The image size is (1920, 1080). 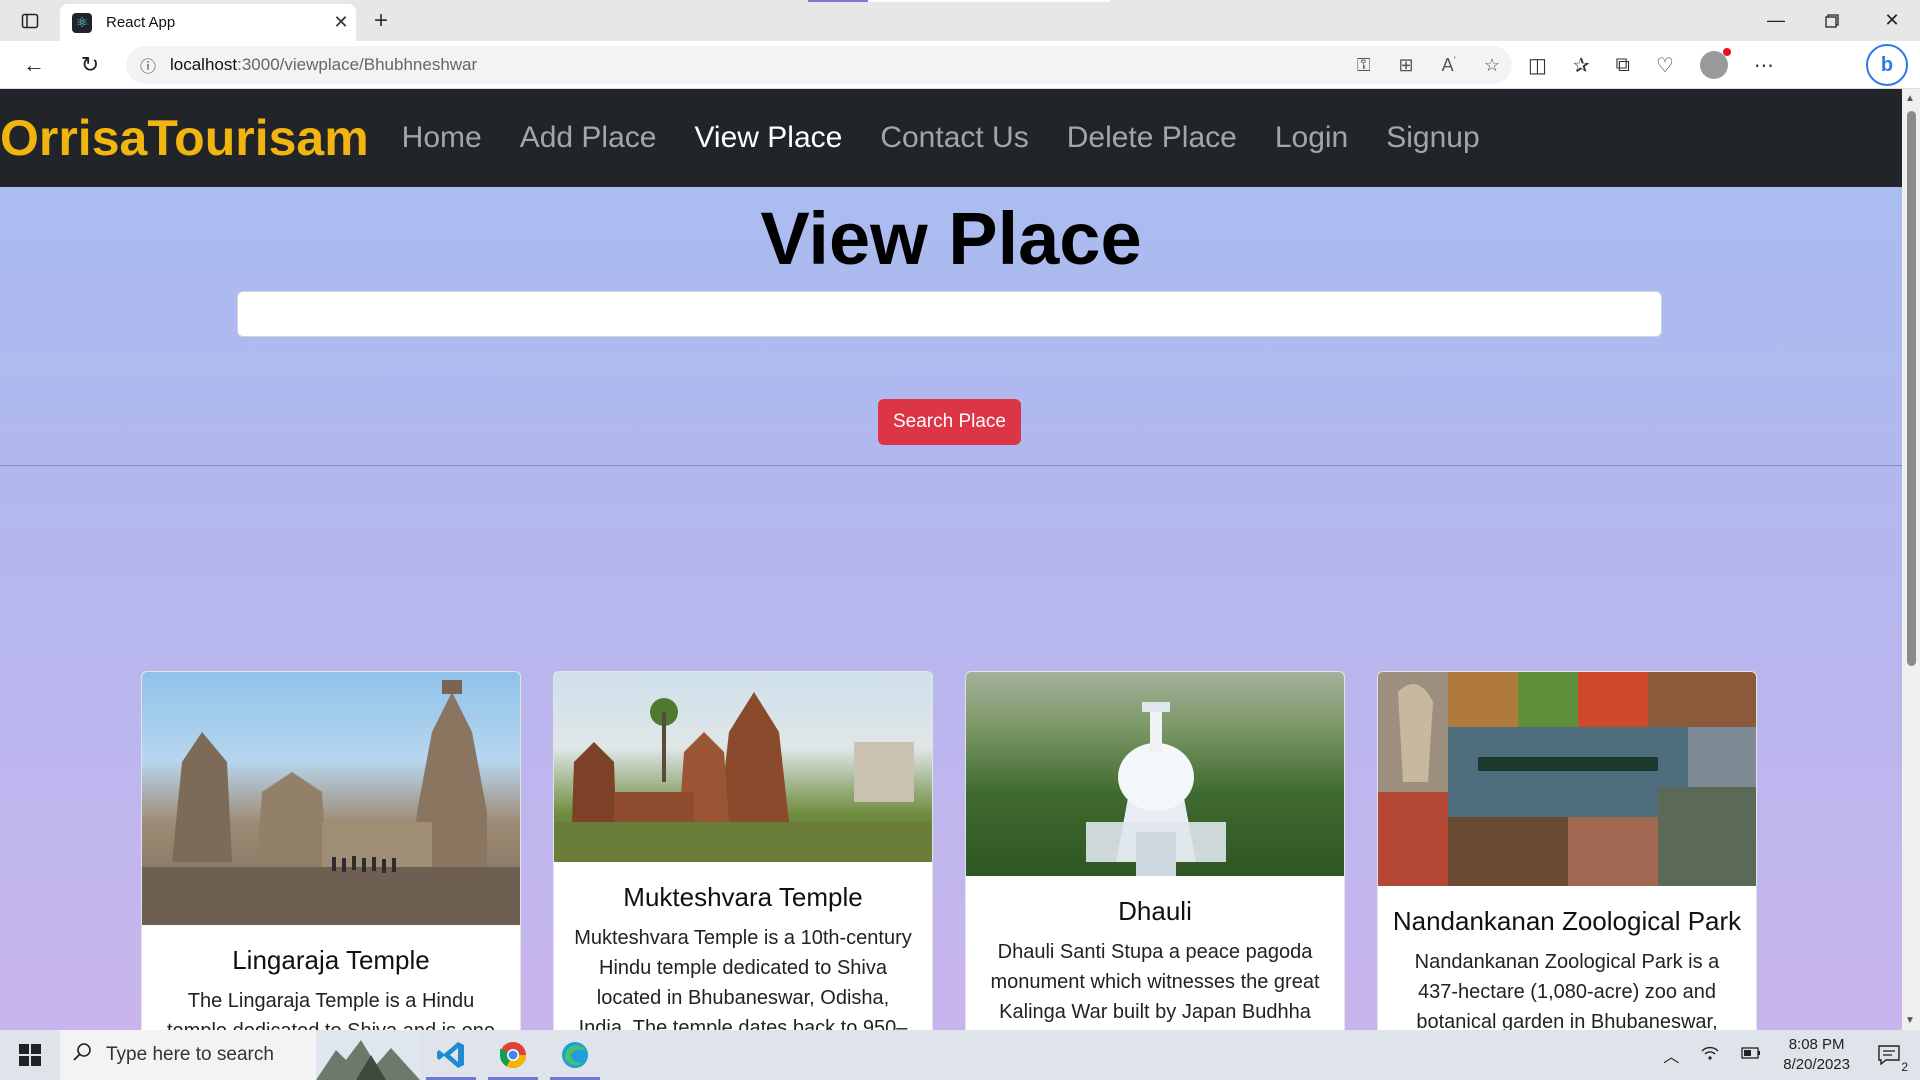 I want to click on taskbar-chrome, so click(x=513, y=1055).